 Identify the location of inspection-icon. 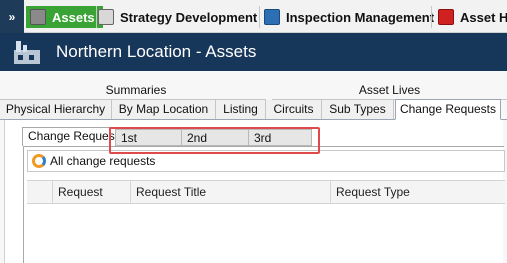
(272, 17).